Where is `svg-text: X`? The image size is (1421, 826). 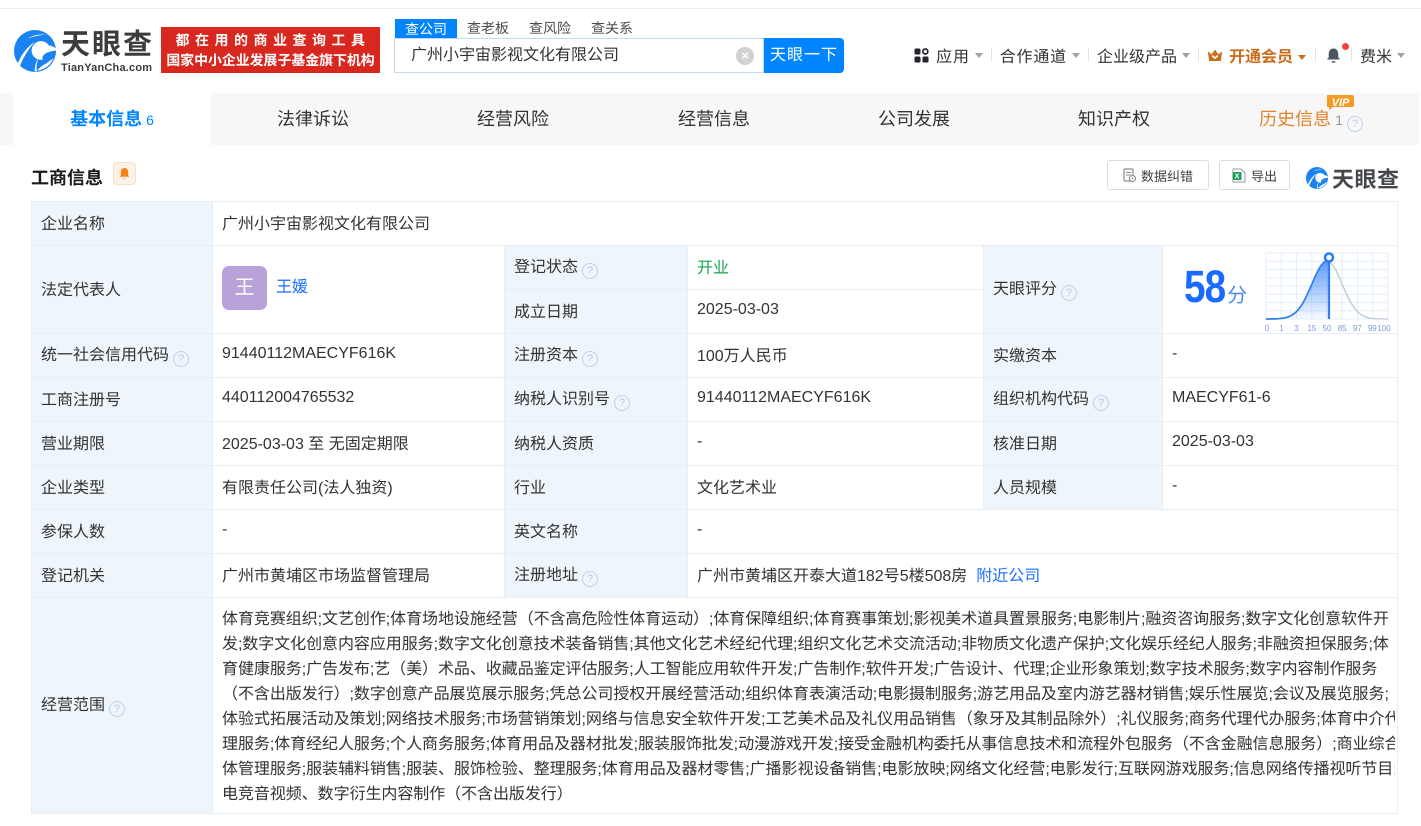
svg-text: X is located at coordinates (1236, 175).